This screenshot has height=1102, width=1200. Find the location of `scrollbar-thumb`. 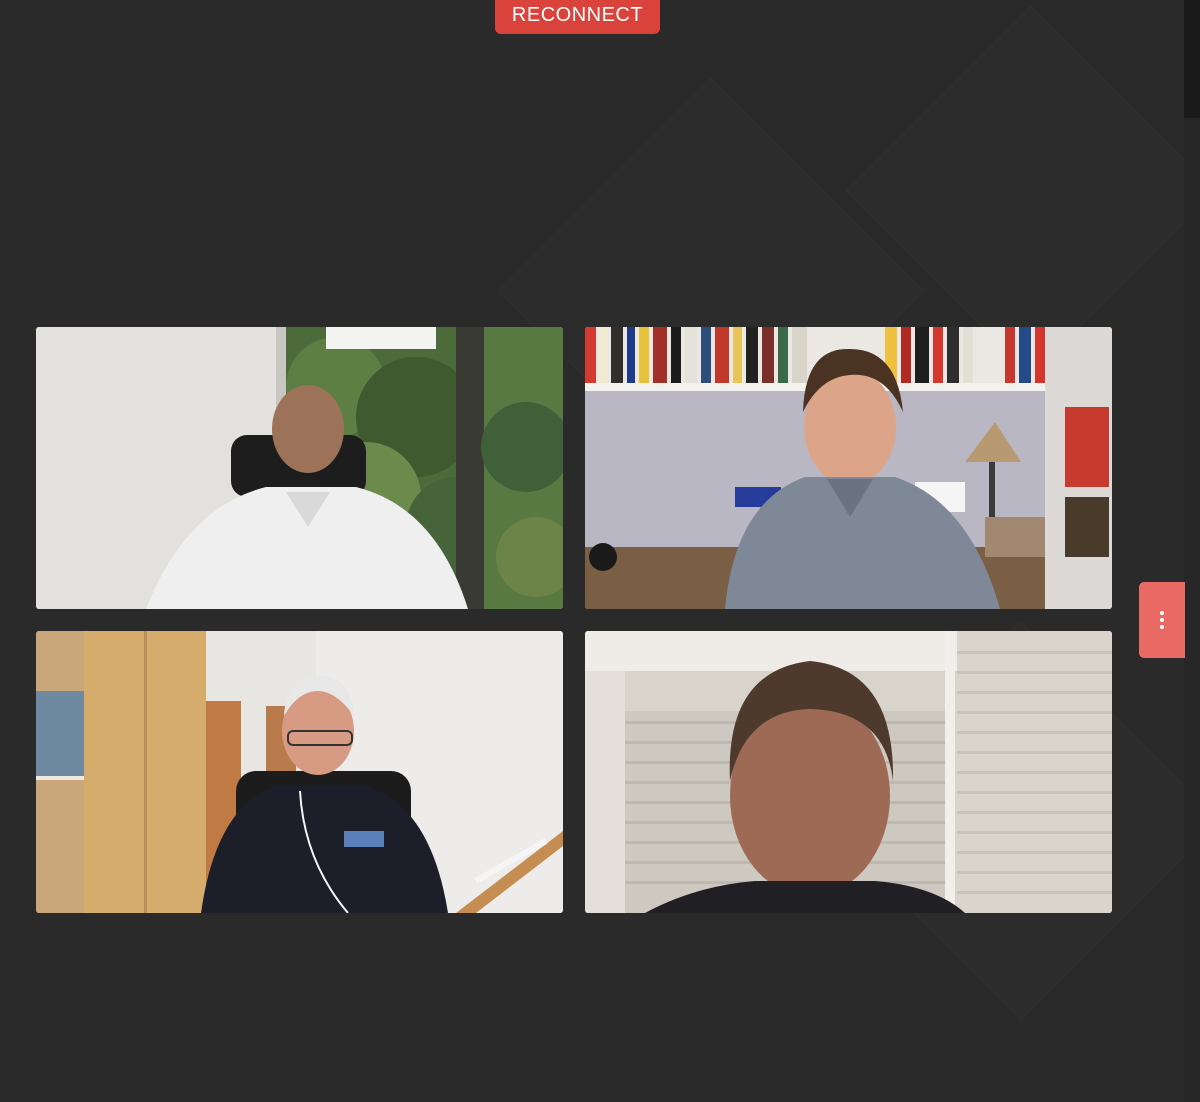

scrollbar-thumb is located at coordinates (1192, 59).